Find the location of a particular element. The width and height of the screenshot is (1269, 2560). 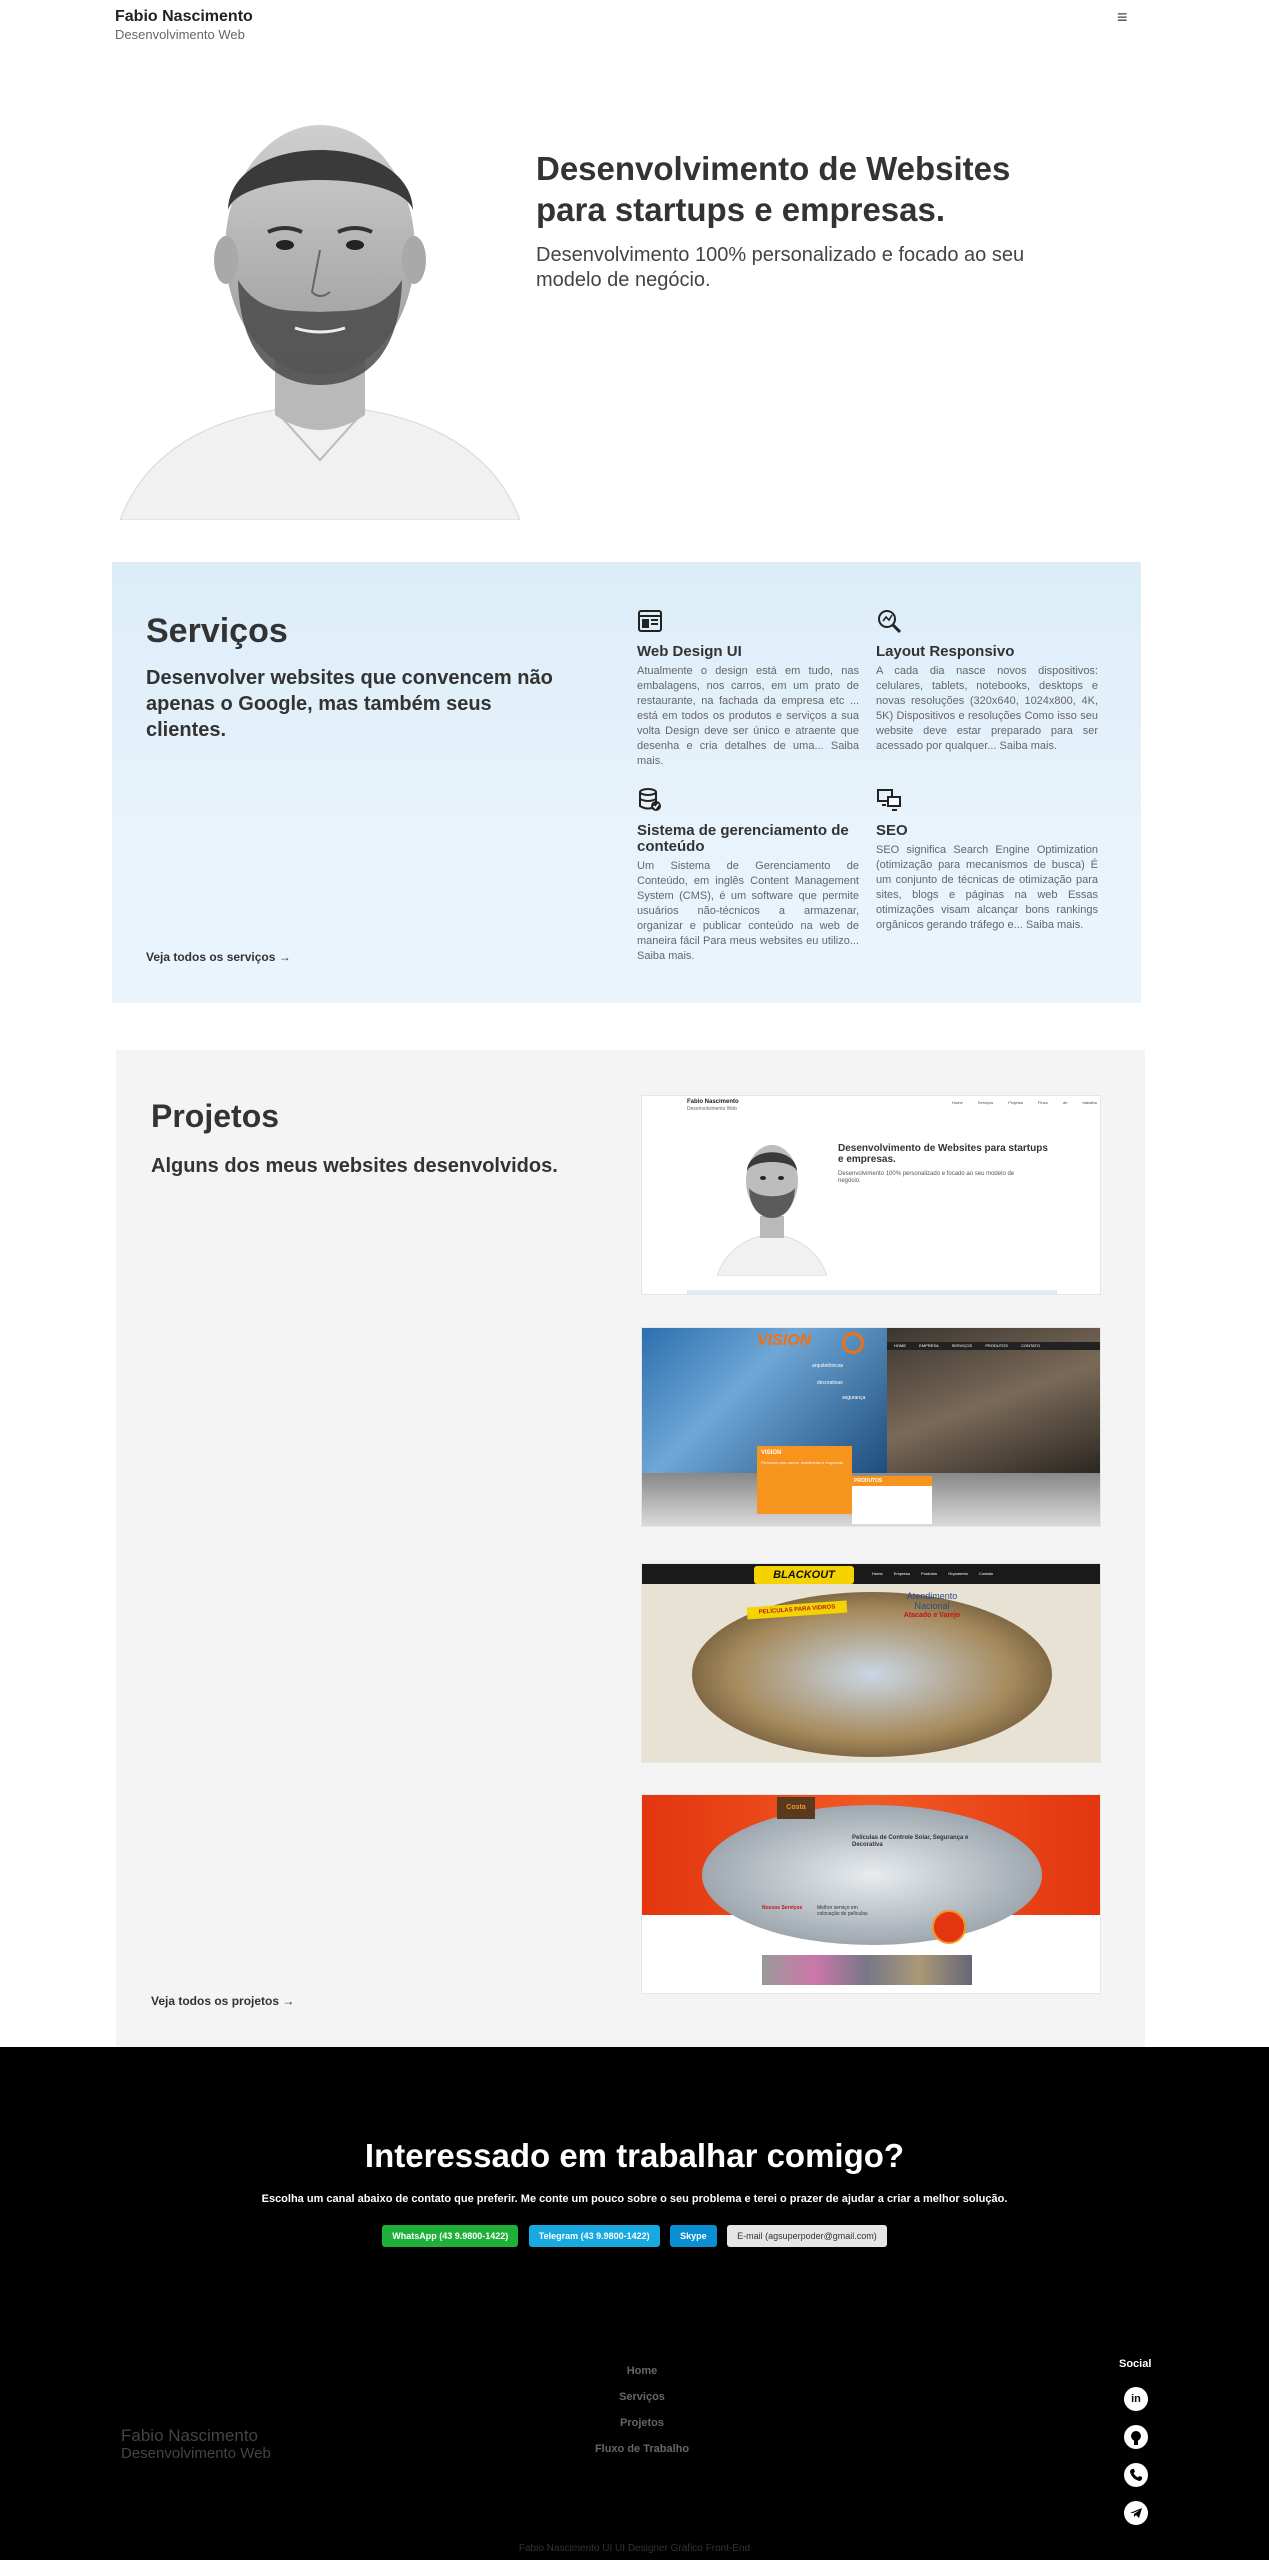

site-header: Fabio Nascimento Desenvolvimento Web ≡ is located at coordinates (634, 24).